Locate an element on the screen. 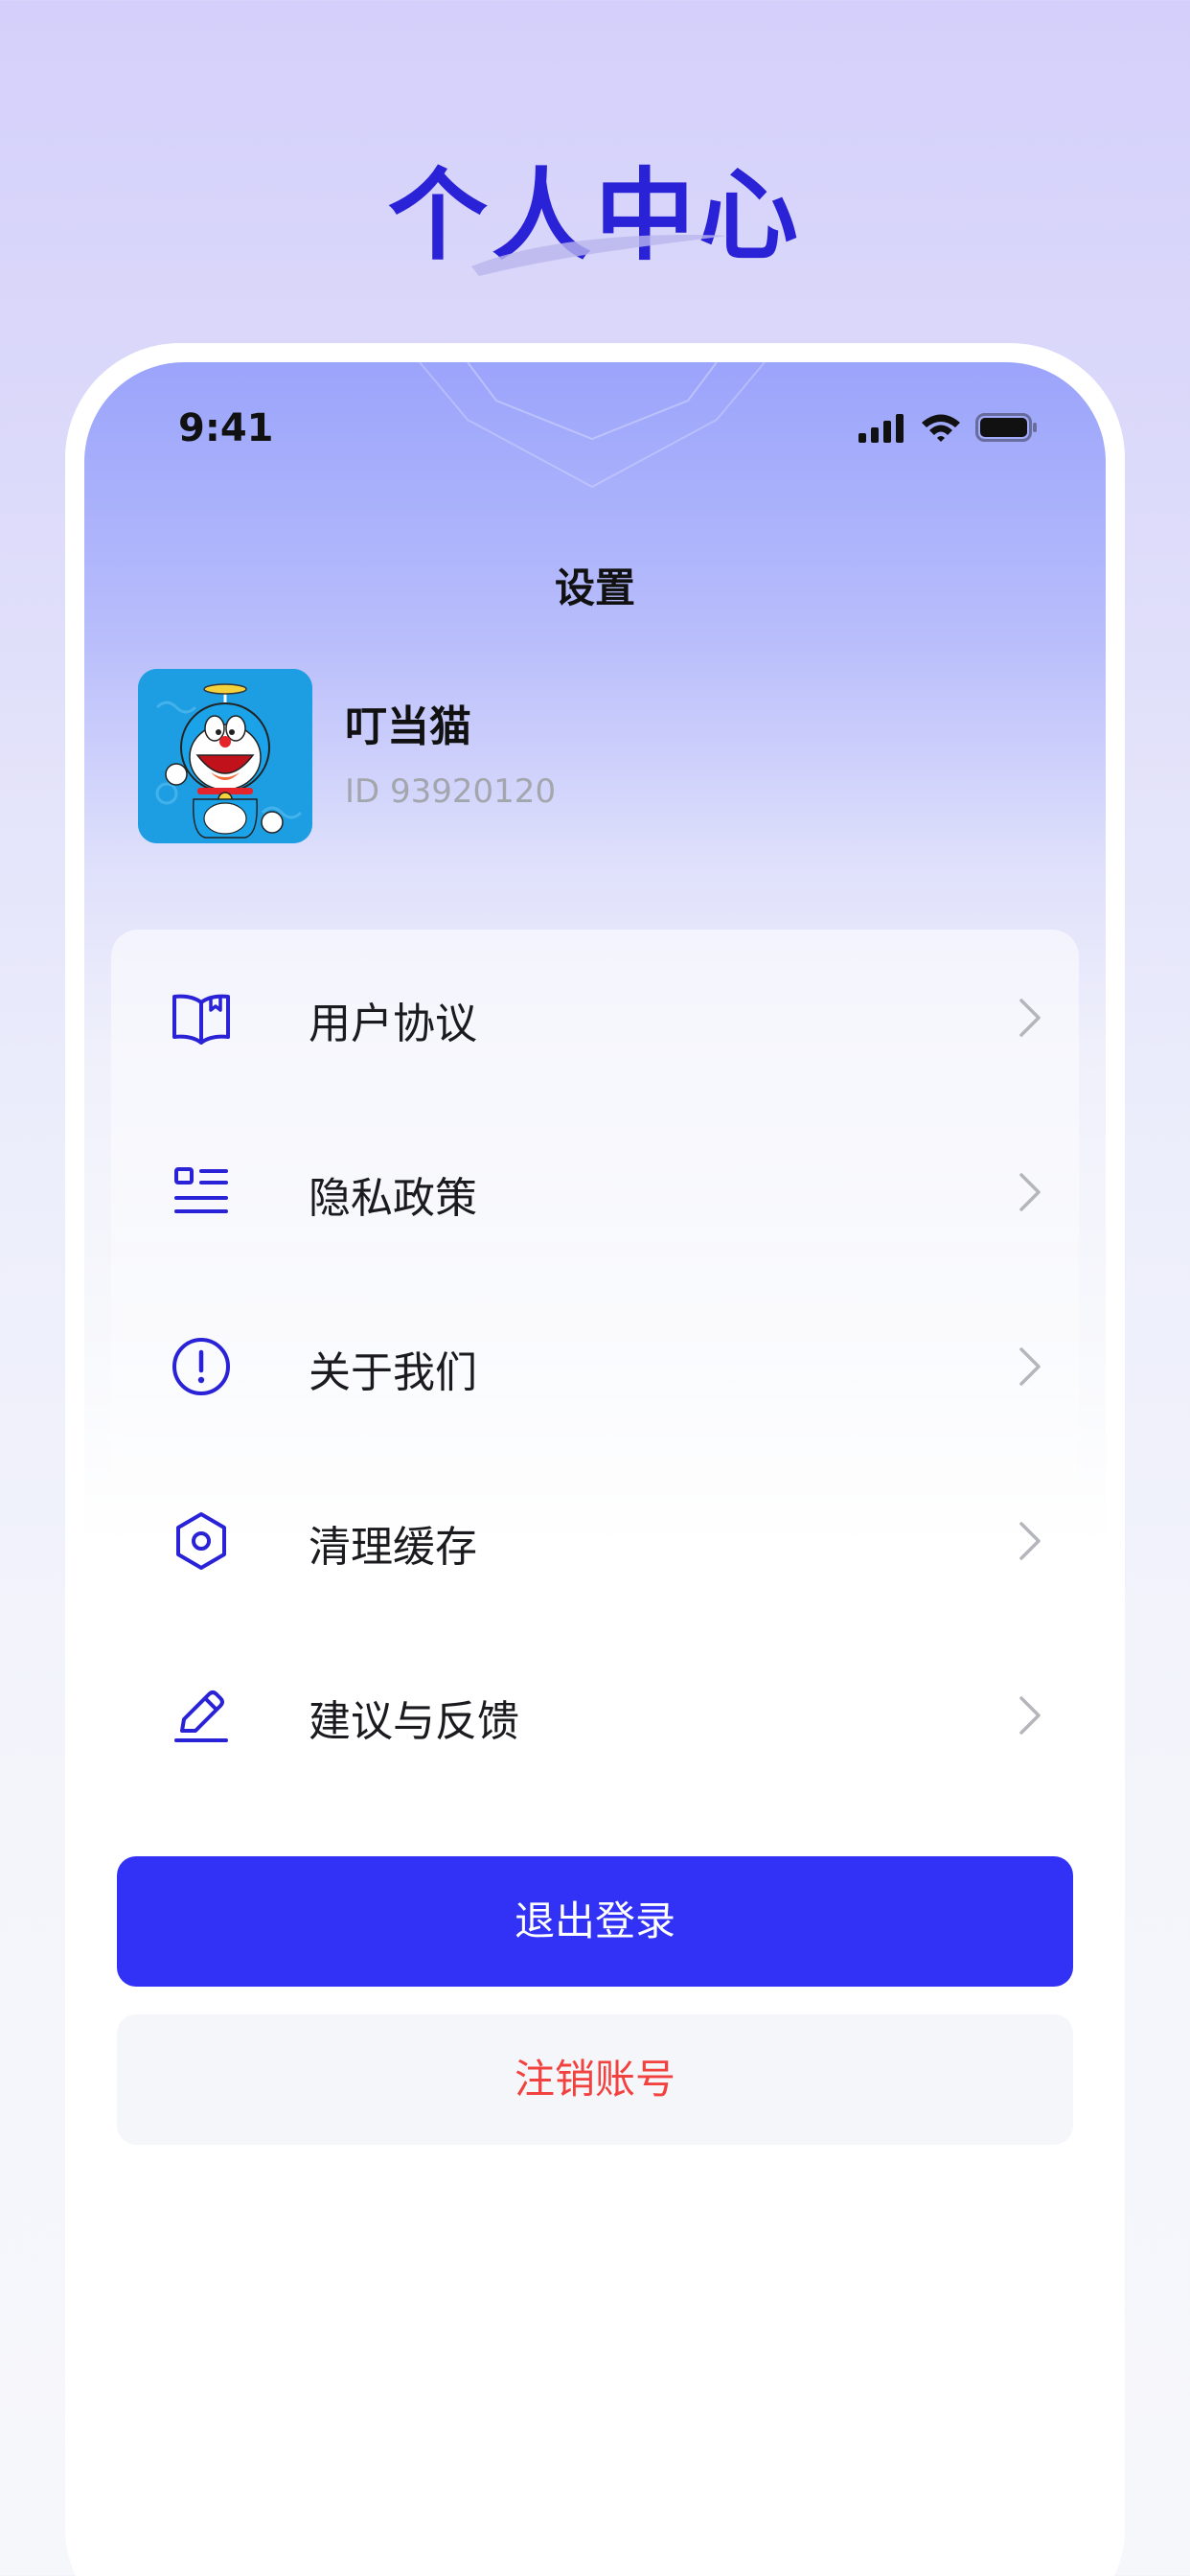 The image size is (1190, 2576). avatar is located at coordinates (225, 756).